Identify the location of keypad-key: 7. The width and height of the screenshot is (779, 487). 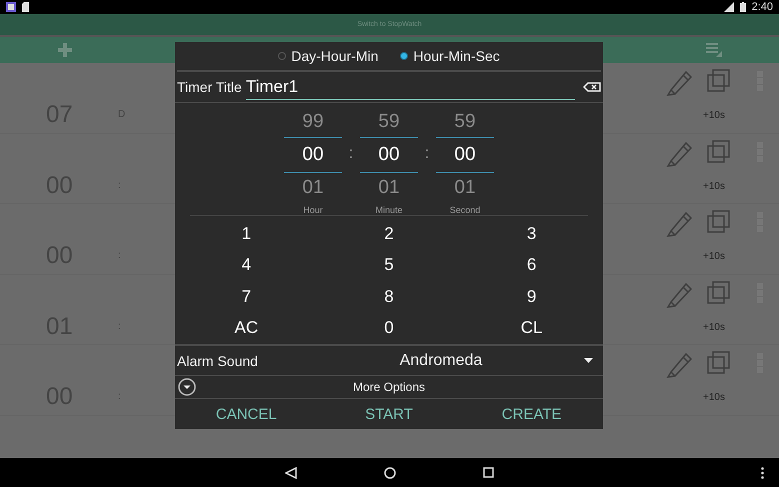
(246, 296).